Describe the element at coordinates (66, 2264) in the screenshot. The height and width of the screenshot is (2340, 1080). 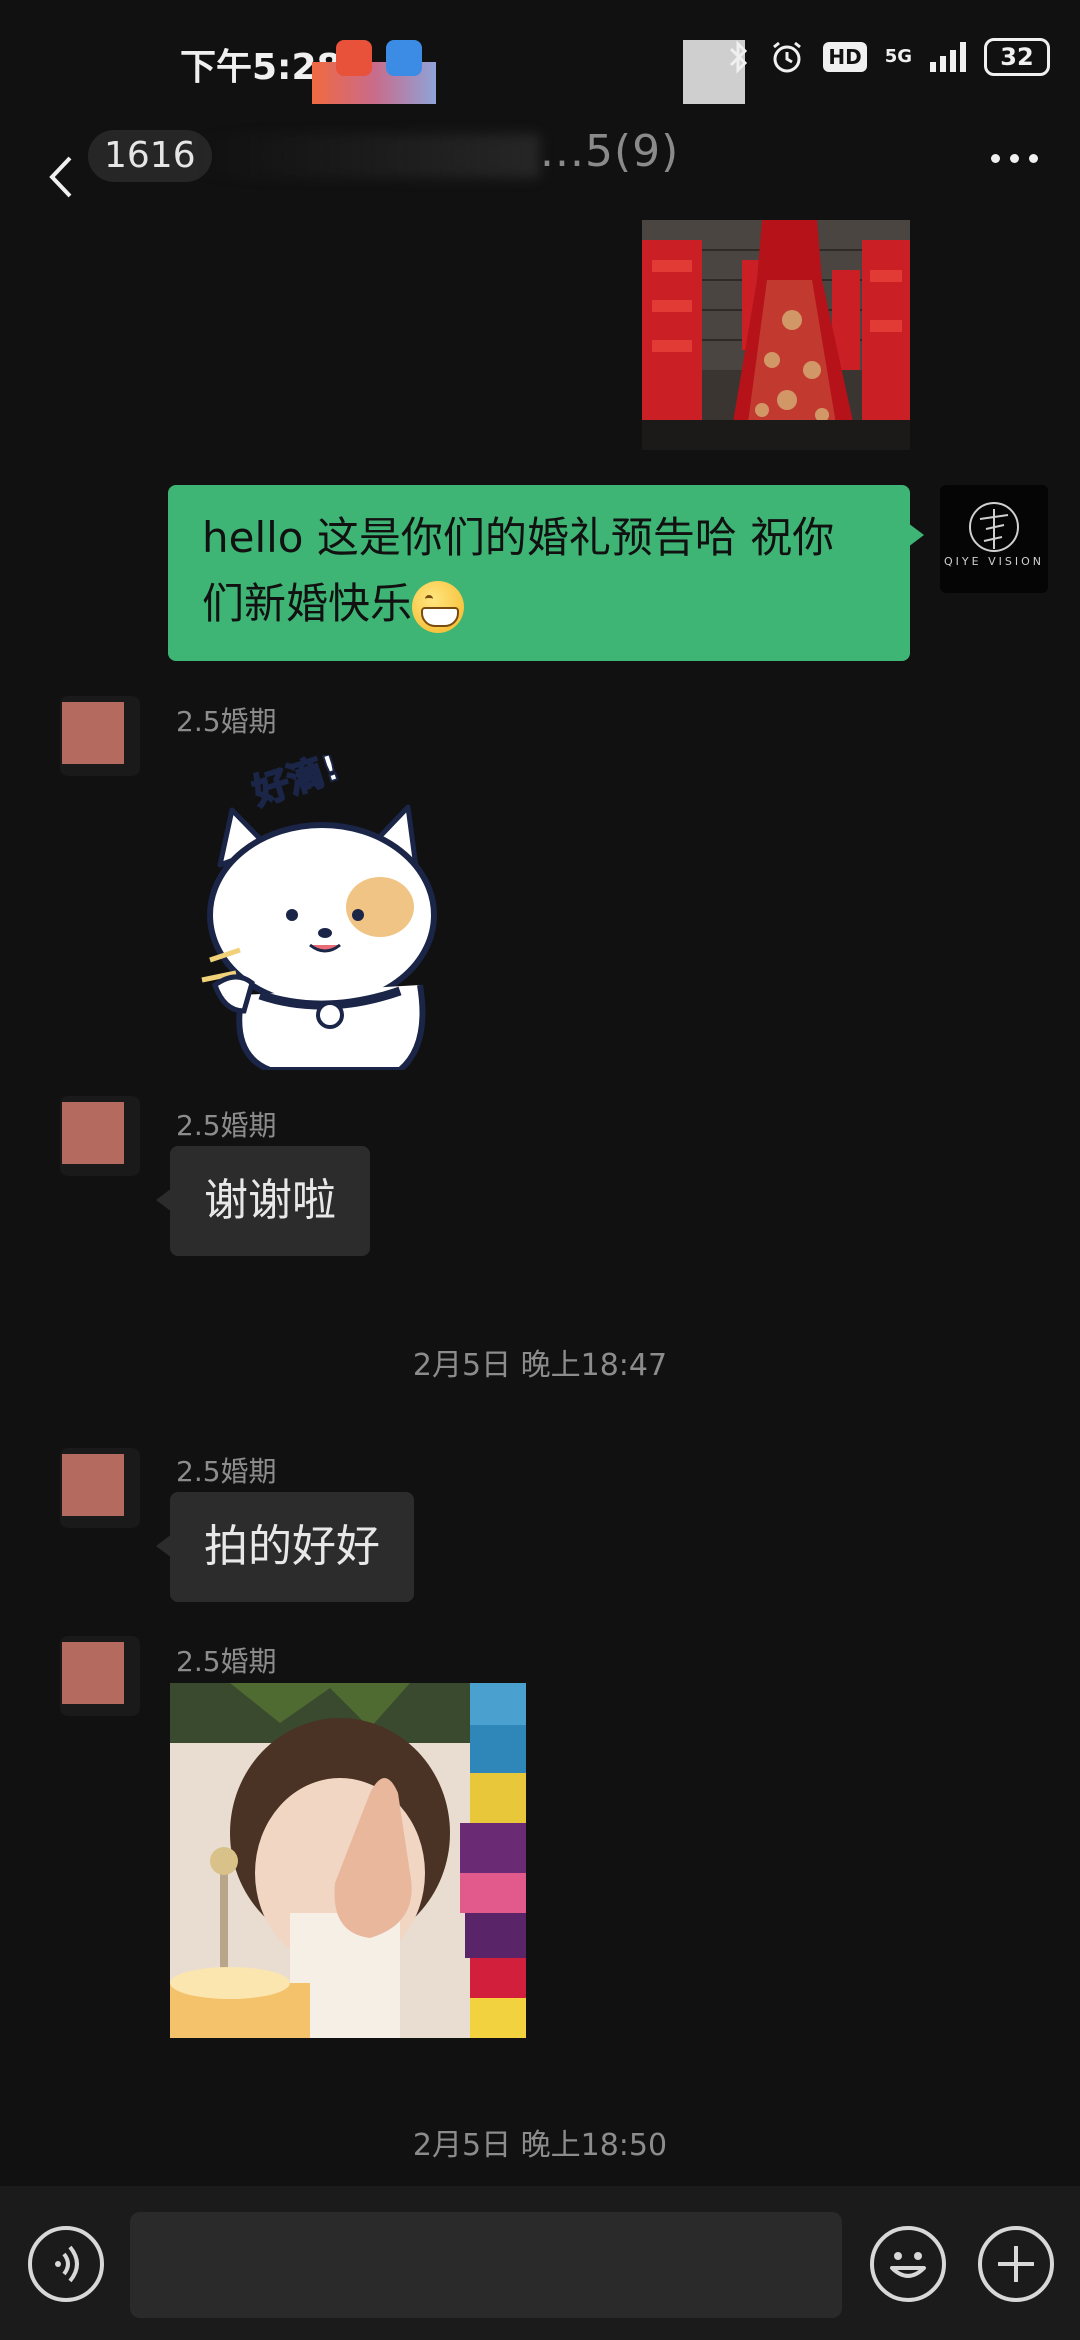
I see `voice-input-icon` at that location.